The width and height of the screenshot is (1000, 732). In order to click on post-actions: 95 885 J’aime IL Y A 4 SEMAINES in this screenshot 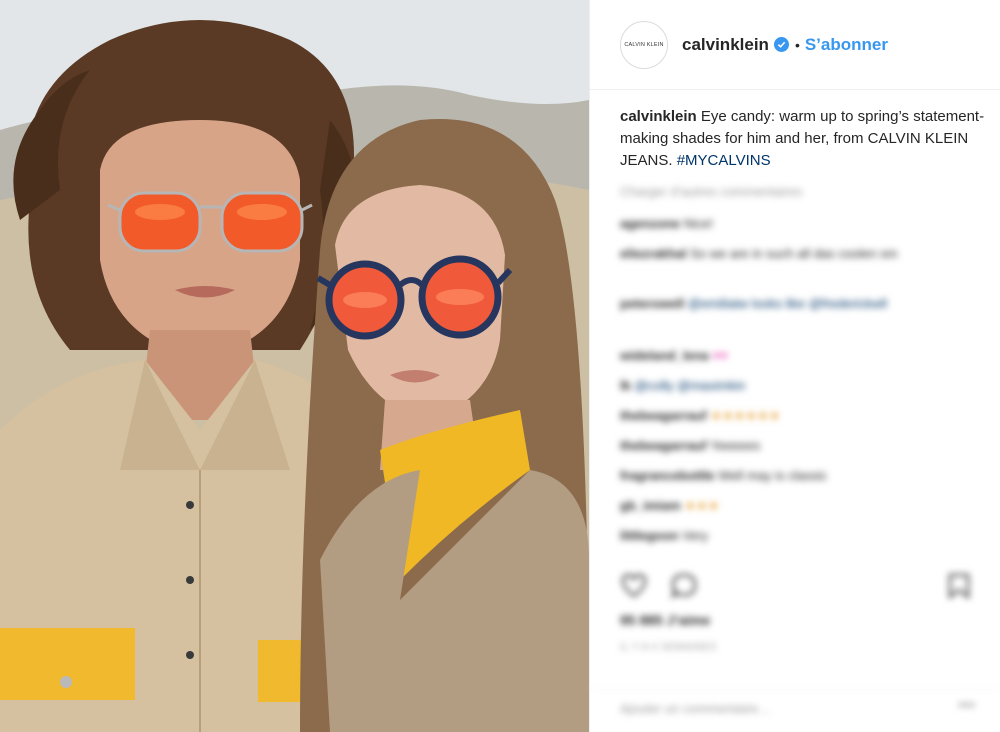, I will do `click(795, 627)`.